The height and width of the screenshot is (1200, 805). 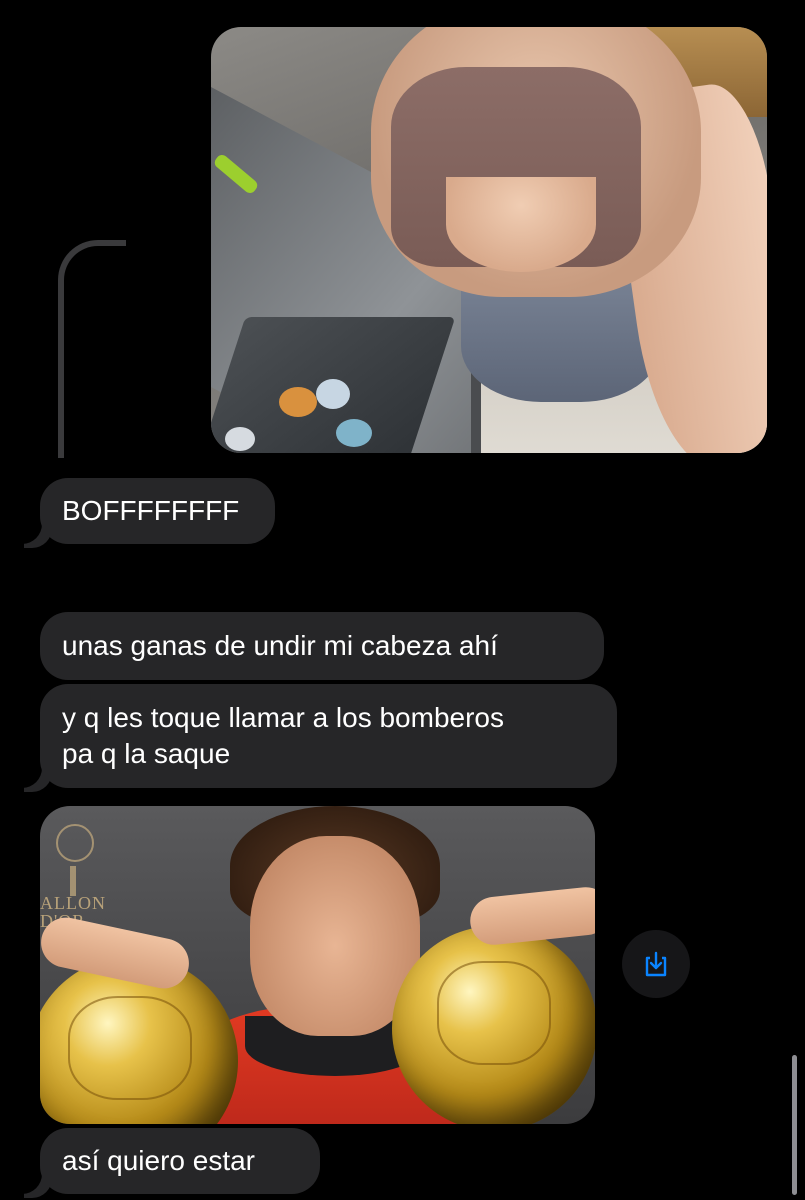 What do you see at coordinates (283, 717) in the screenshot?
I see `message-text-line: y q les toque llamar a los bomberos` at bounding box center [283, 717].